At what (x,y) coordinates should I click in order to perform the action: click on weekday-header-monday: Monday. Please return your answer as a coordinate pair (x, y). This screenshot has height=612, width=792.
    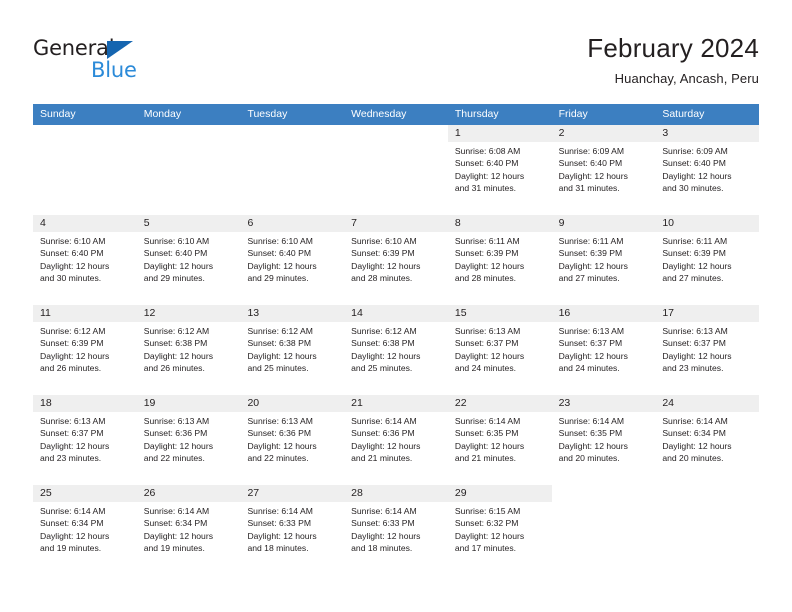
    Looking at the image, I should click on (162, 114).